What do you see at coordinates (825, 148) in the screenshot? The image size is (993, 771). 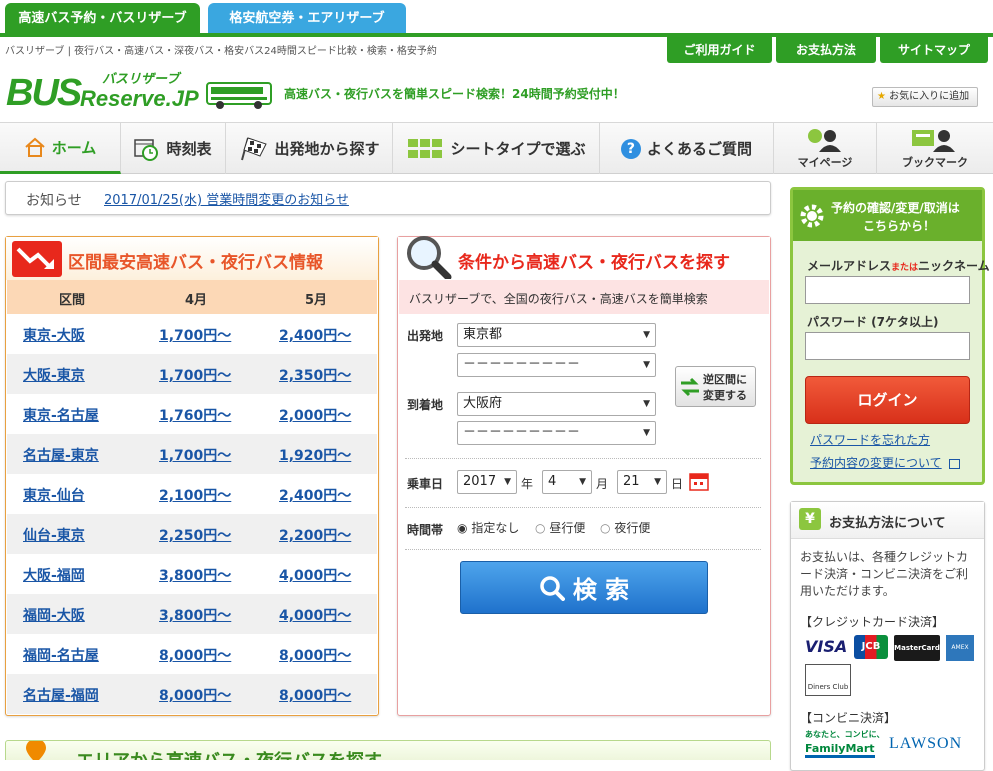 I see `nav-mypage: マイページ` at bounding box center [825, 148].